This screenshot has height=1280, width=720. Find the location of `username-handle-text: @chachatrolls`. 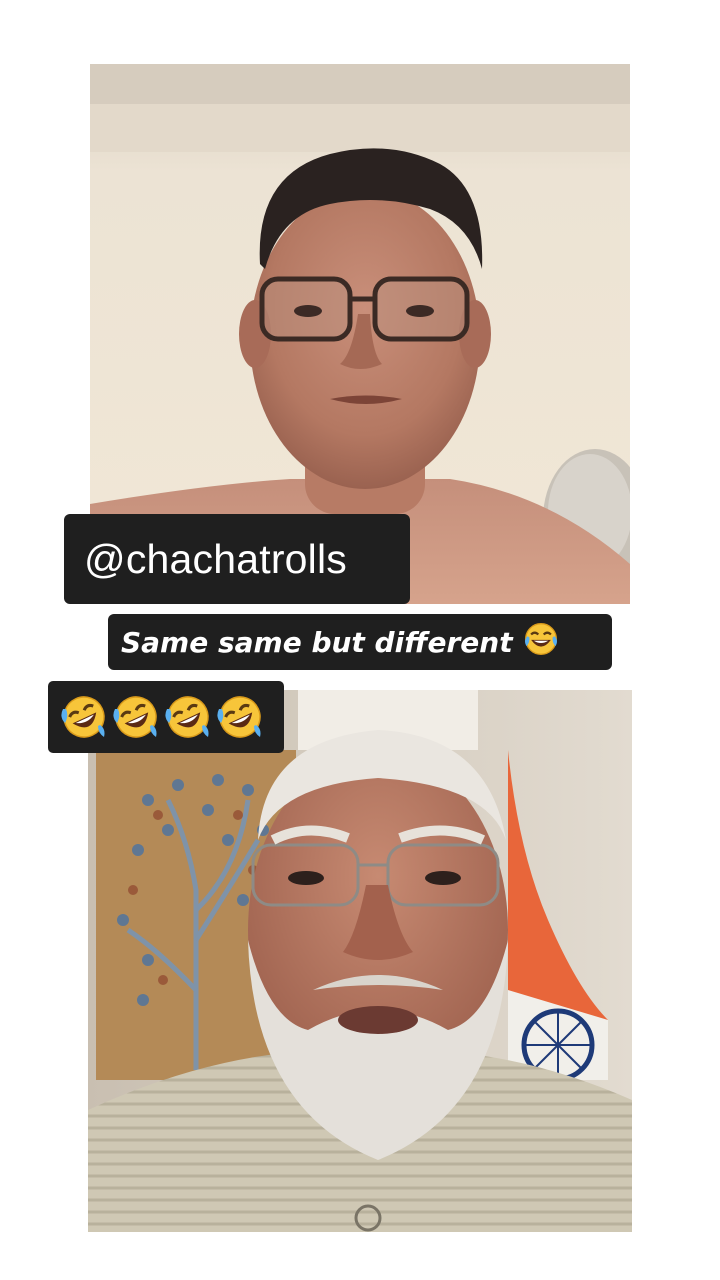

username-handle-text: @chachatrolls is located at coordinates (215, 558).